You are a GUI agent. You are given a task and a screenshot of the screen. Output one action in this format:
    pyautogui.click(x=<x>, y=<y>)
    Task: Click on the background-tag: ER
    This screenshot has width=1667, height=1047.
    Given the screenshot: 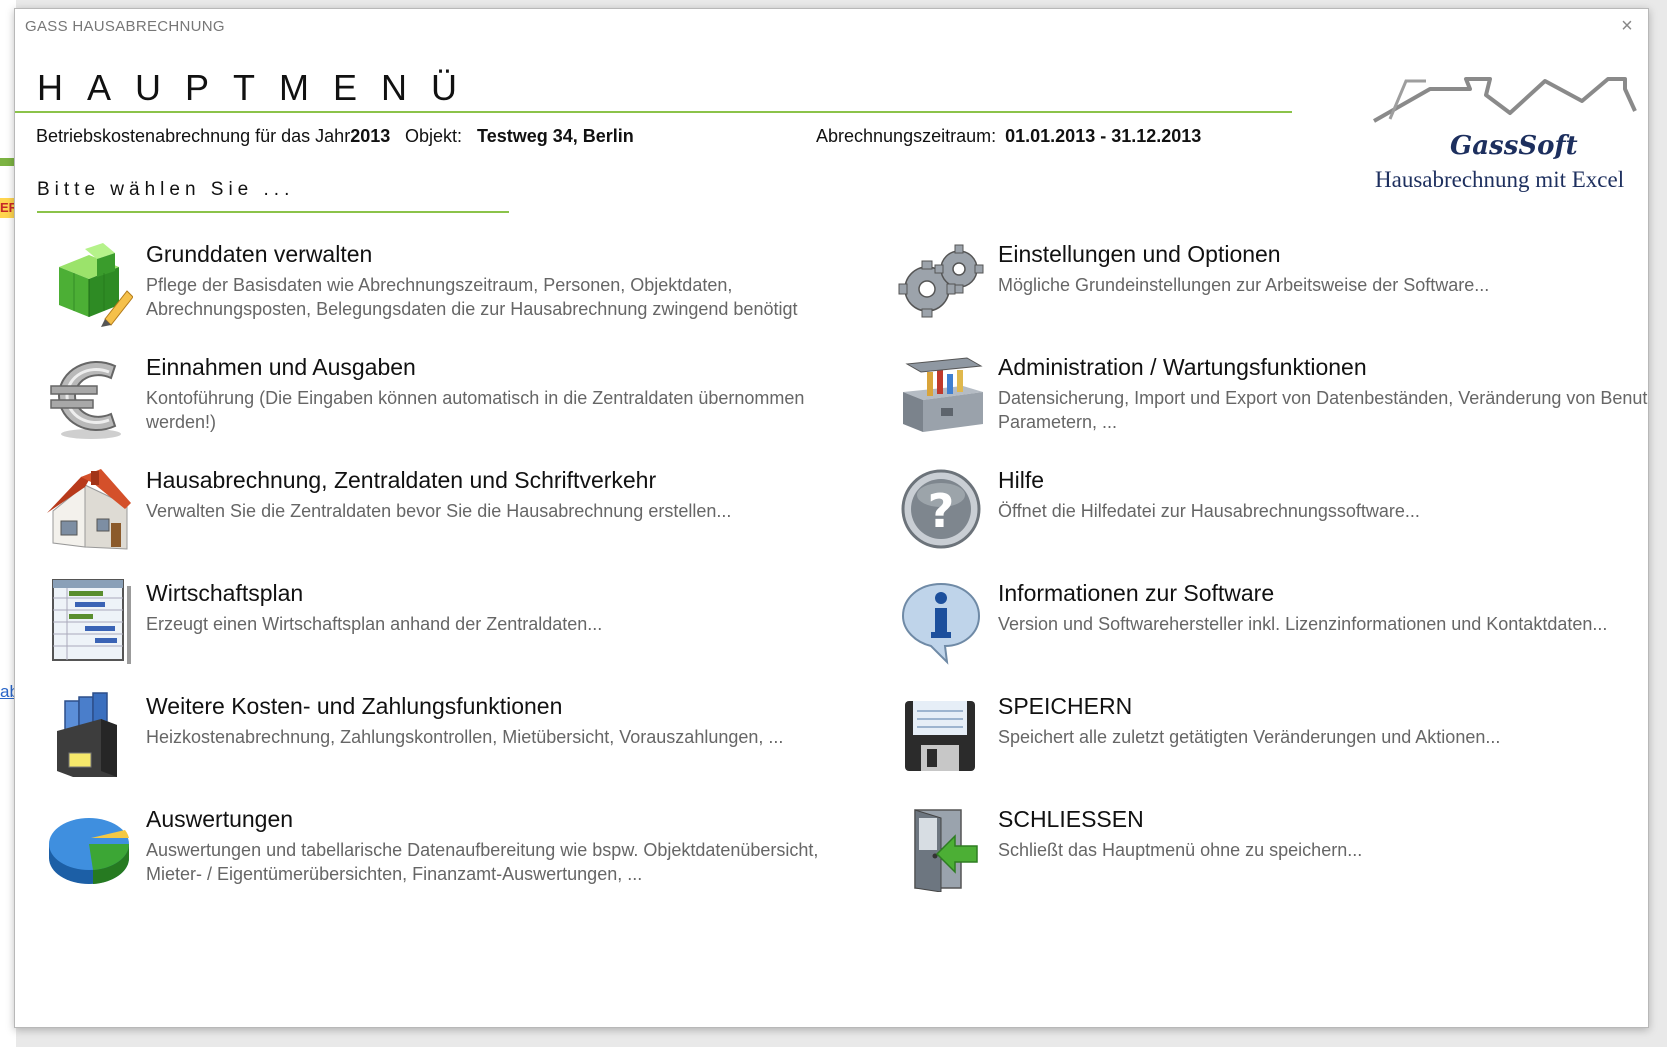 What is the action you would take?
    pyautogui.click(x=9, y=208)
    